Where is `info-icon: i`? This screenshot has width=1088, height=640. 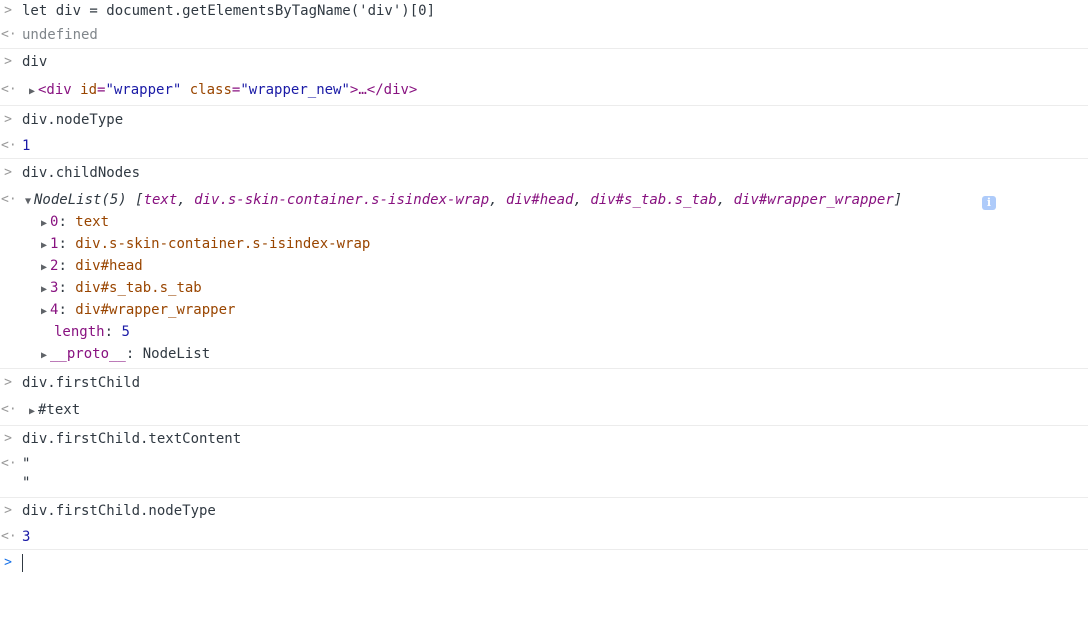
info-icon: i is located at coordinates (989, 203).